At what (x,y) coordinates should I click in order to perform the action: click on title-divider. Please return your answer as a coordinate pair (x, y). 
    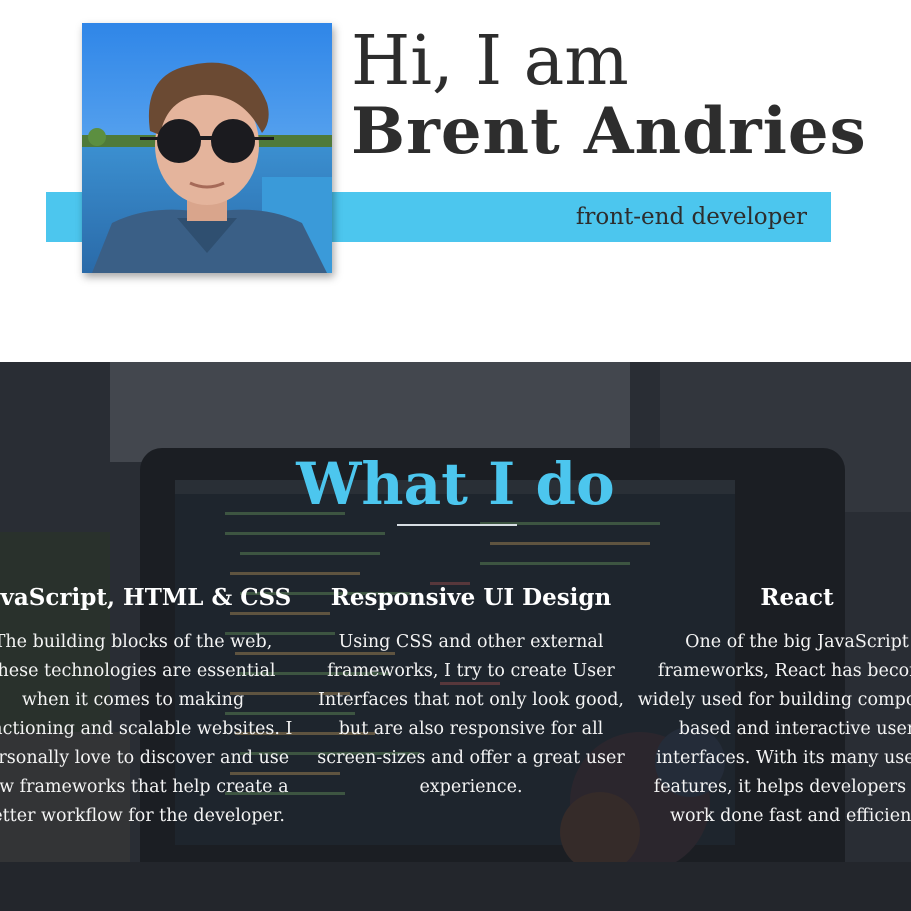
    Looking at the image, I should click on (457, 525).